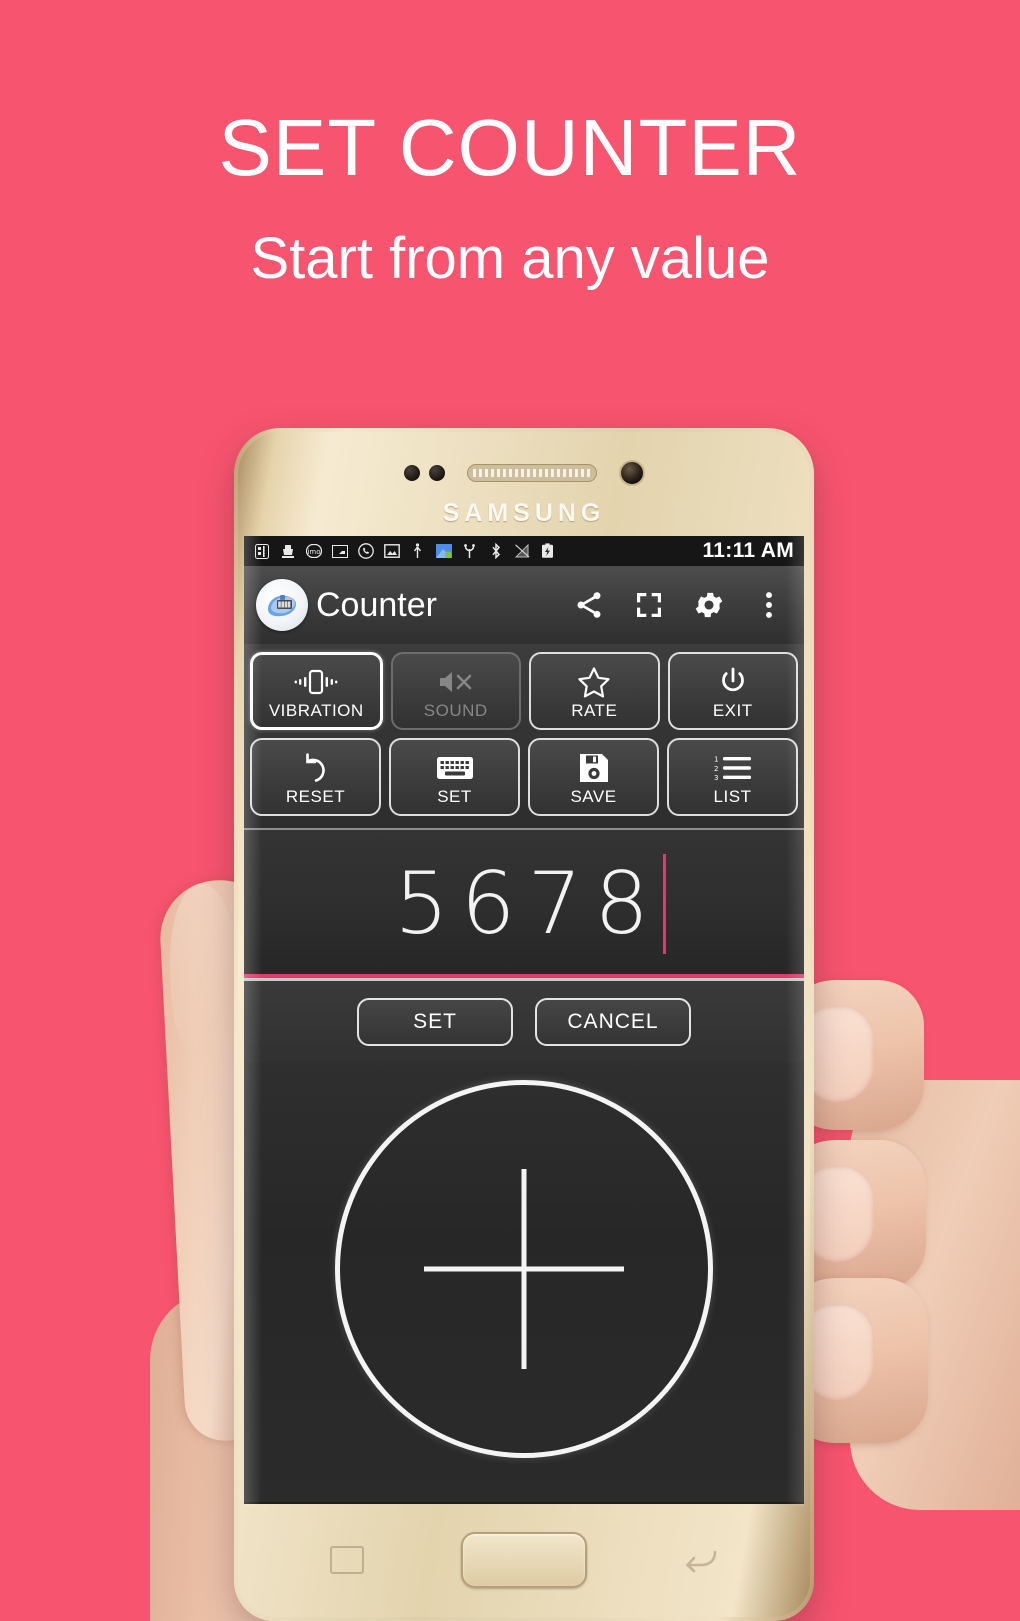 The image size is (1020, 1621). I want to click on sd-card-icon, so click(339, 551).